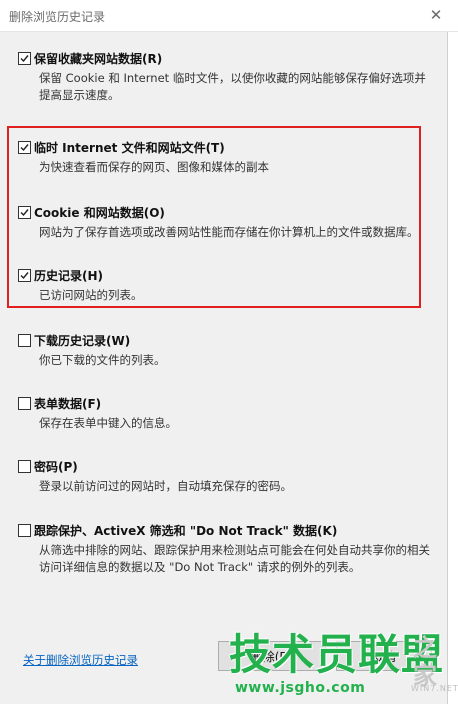 This screenshot has height=704, width=458. Describe the element at coordinates (24, 466) in the screenshot. I see `checkbox-passwords` at that location.